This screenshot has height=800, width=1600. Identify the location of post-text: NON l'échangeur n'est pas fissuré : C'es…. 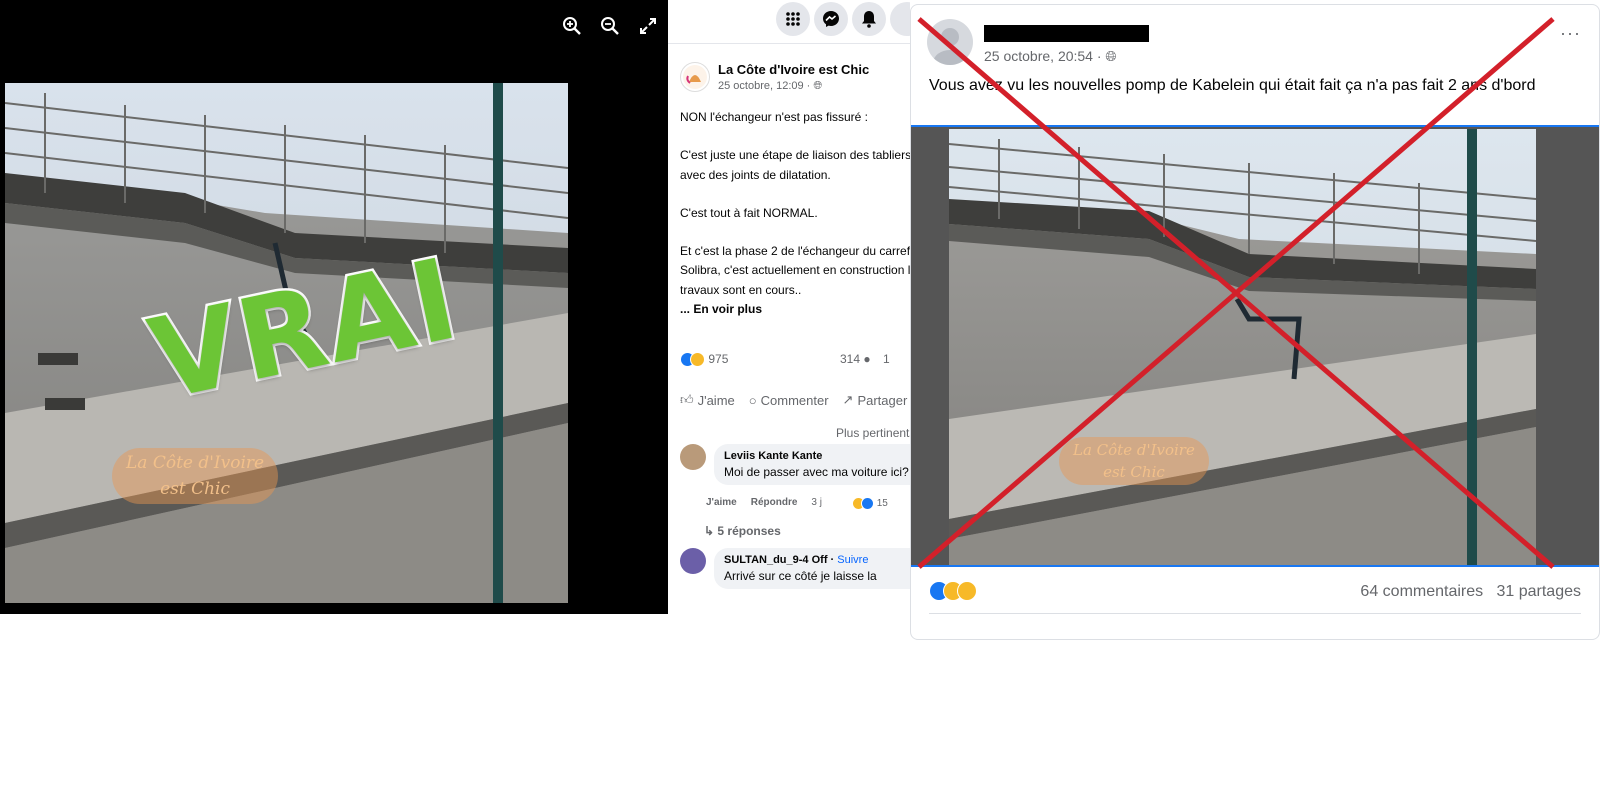
(795, 213).